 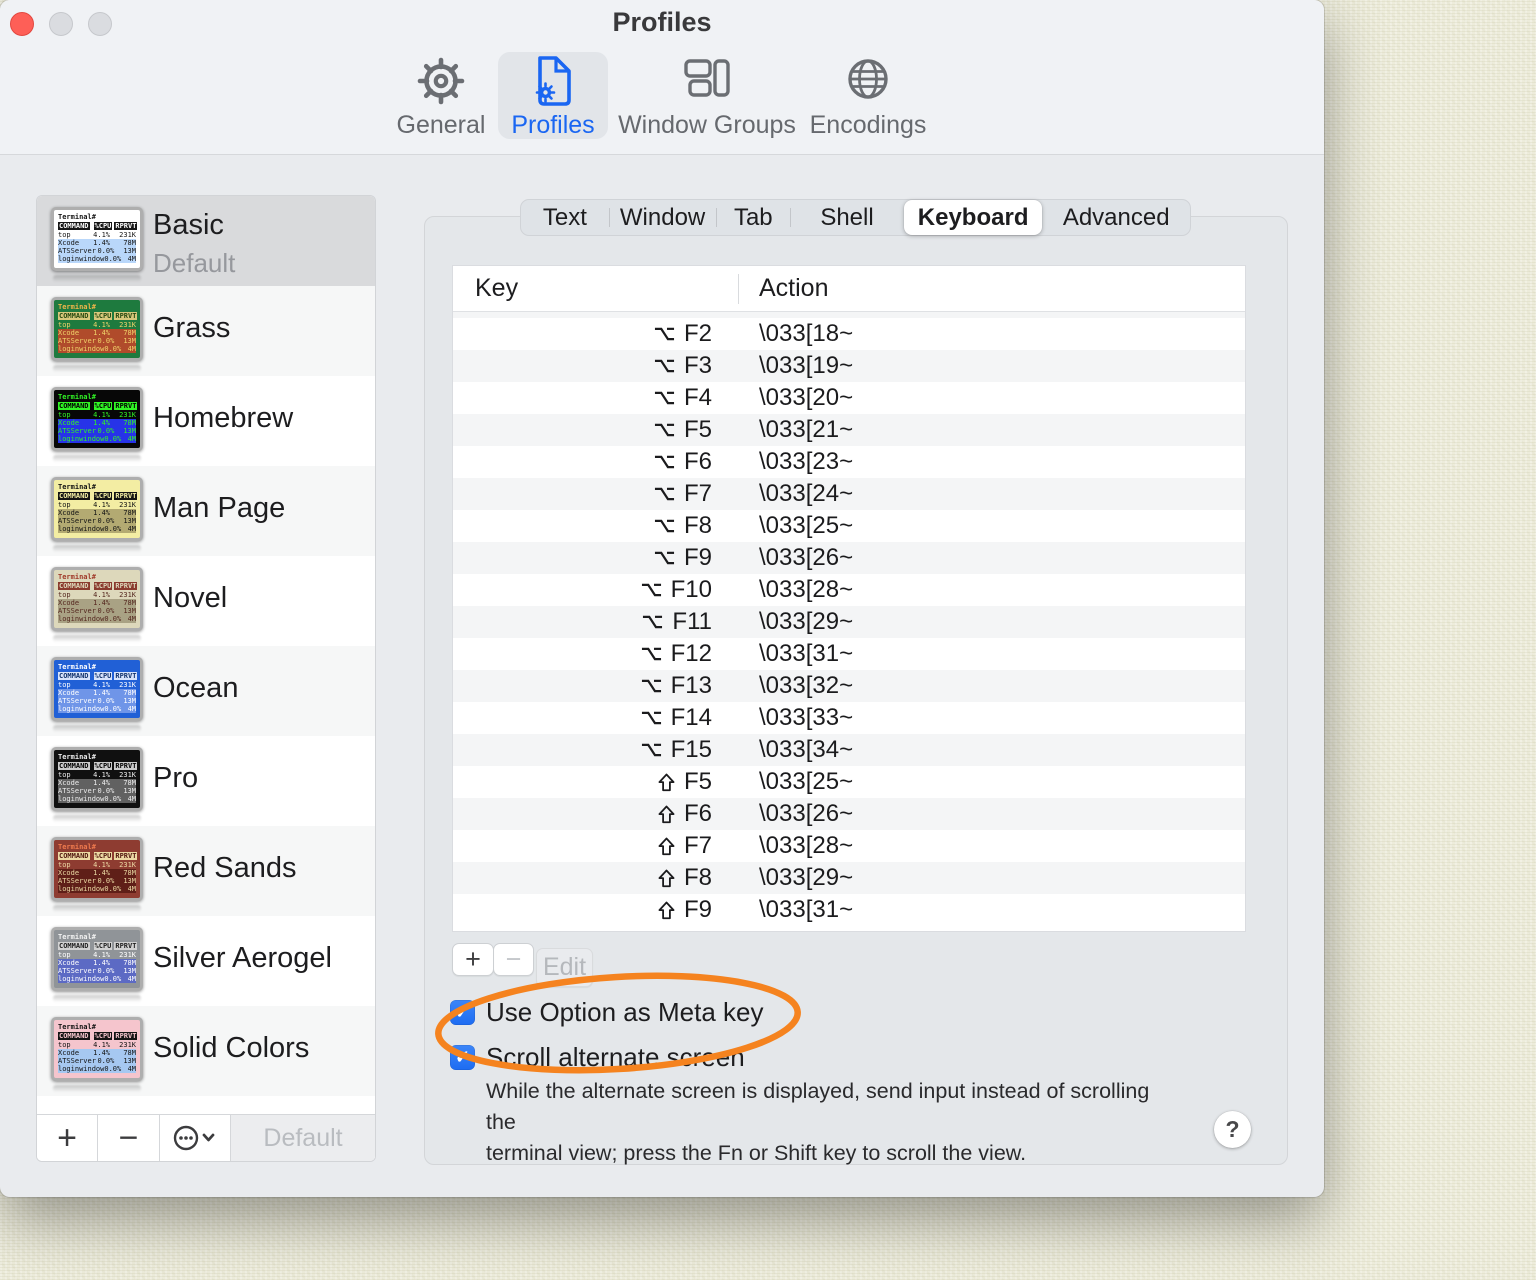 What do you see at coordinates (595, 366) in the screenshot?
I see `key-cell: F3` at bounding box center [595, 366].